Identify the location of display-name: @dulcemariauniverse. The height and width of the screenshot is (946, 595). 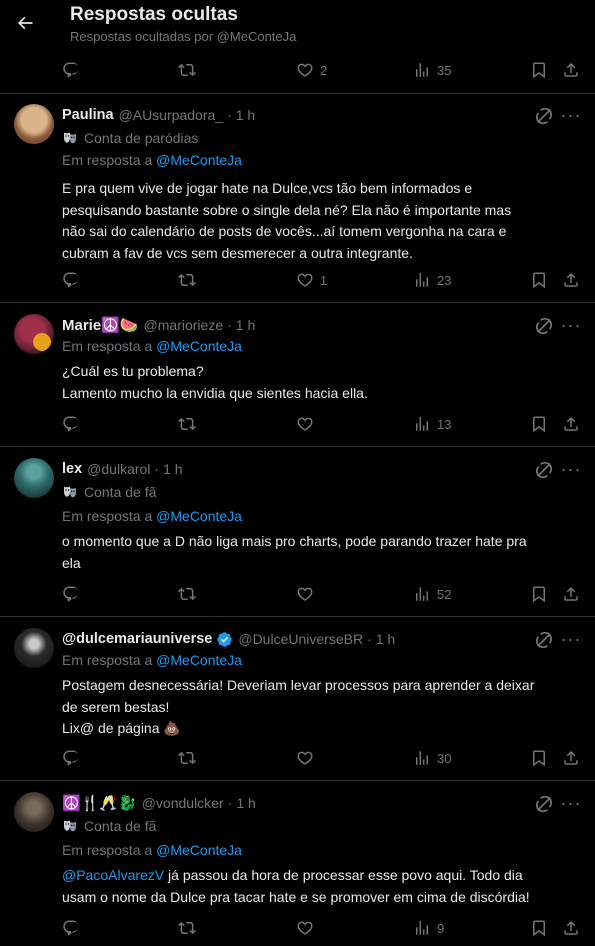
(137, 639).